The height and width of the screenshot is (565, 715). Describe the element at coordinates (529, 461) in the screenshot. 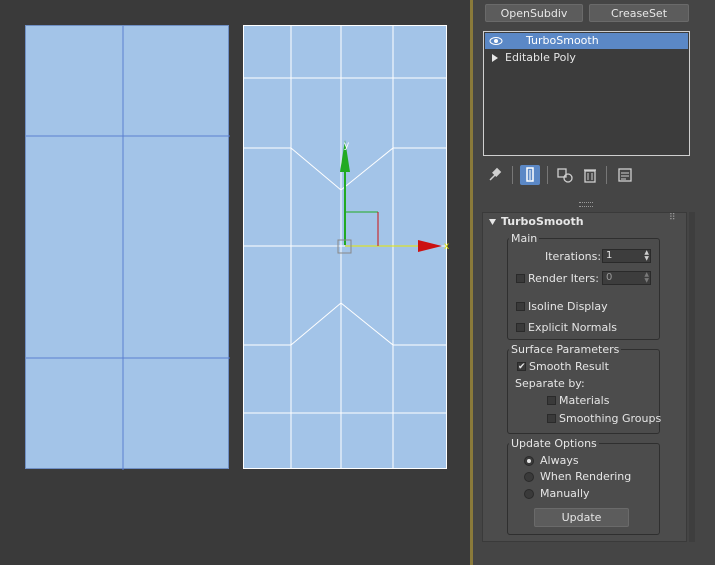

I see `update-always-radio` at that location.